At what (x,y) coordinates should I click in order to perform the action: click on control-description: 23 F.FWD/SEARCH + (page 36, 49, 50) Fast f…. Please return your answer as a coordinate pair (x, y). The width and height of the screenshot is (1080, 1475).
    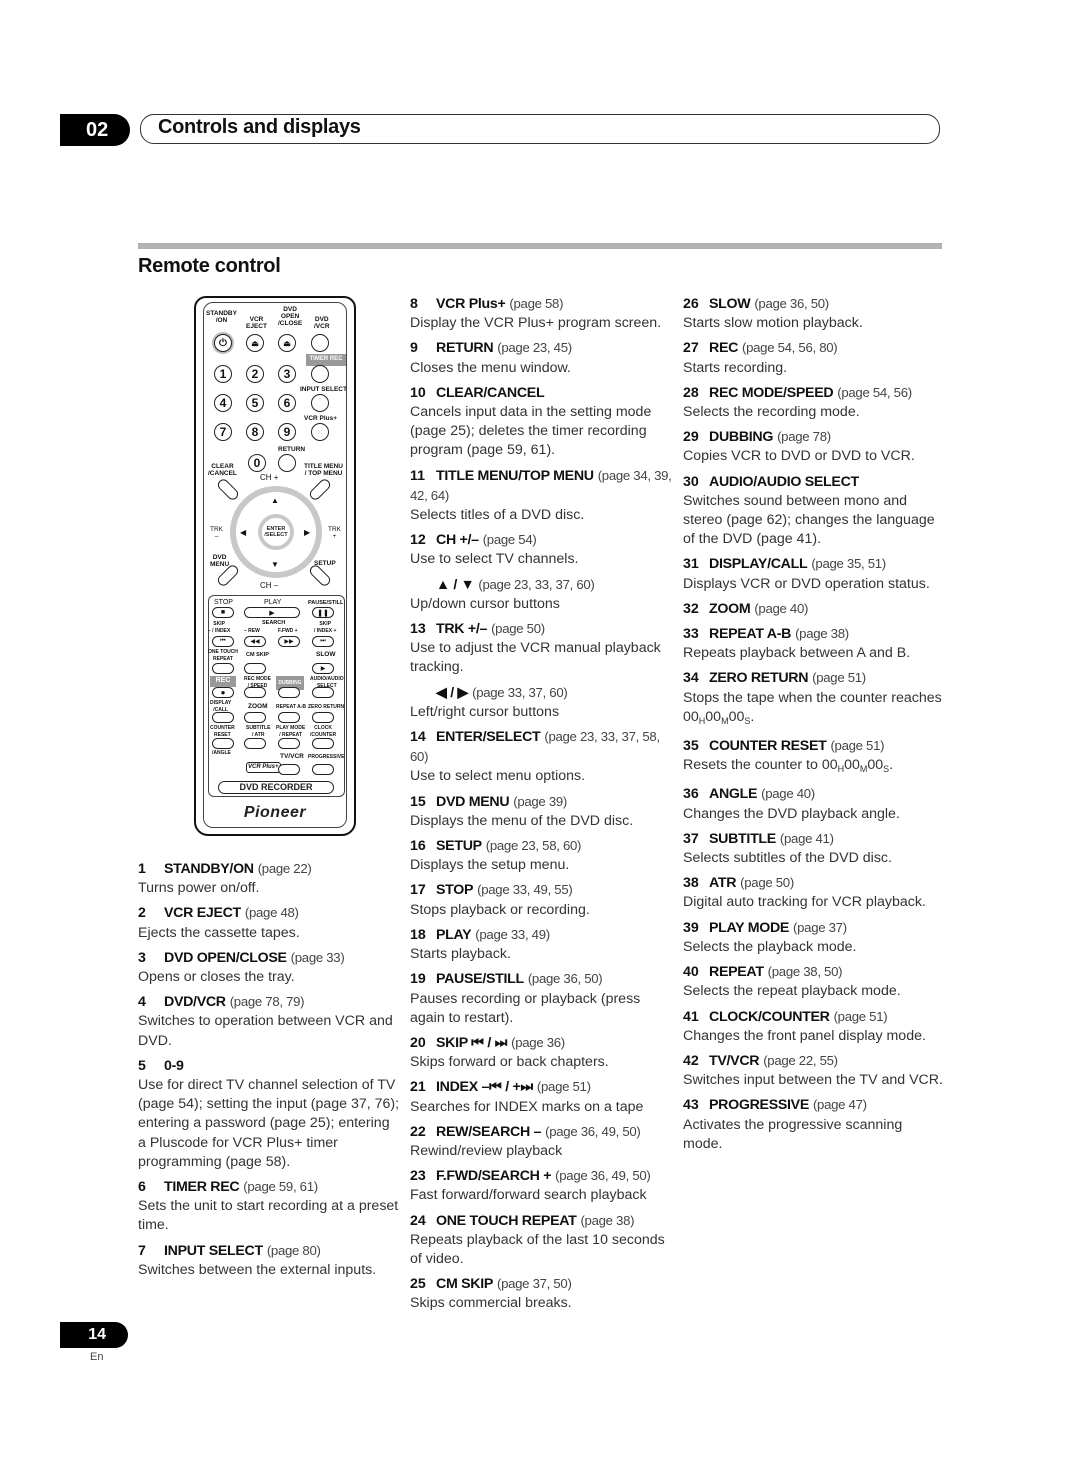
    Looking at the image, I should click on (542, 1185).